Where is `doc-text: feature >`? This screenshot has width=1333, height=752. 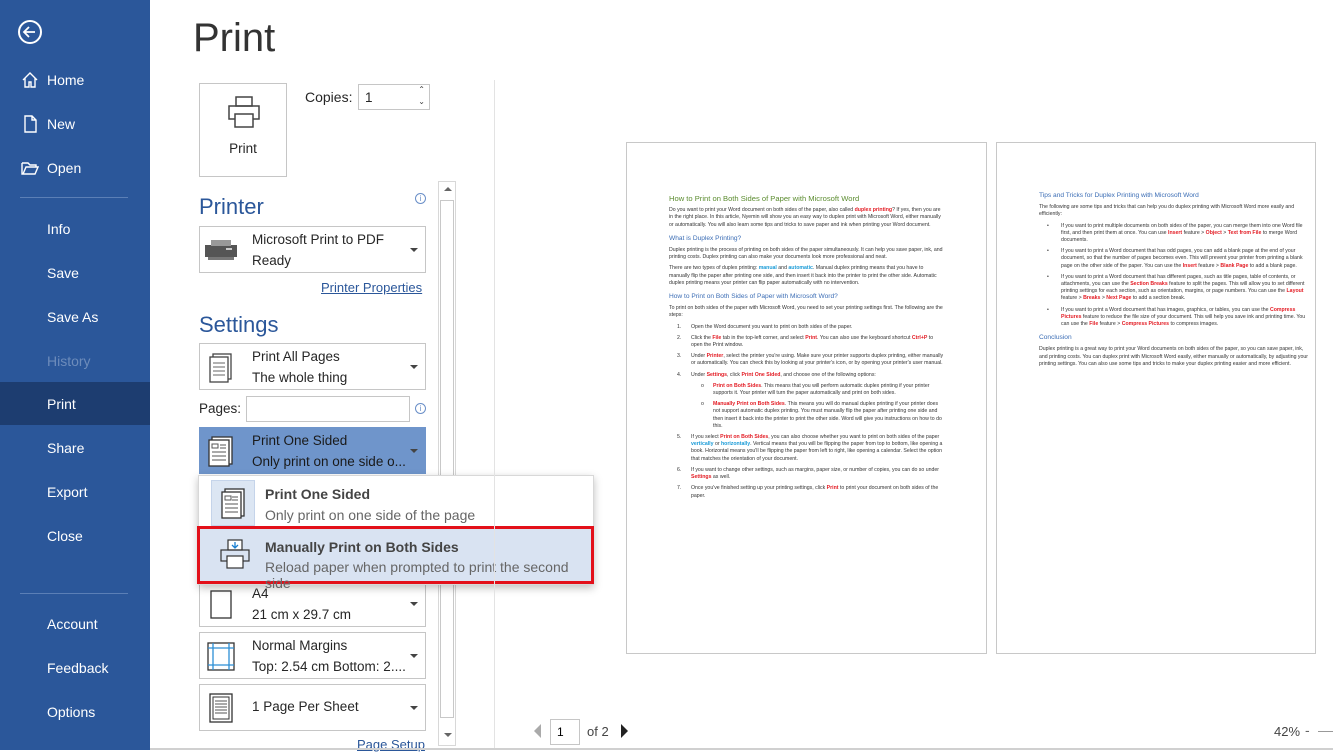
doc-text: feature > is located at coordinates (1208, 265).